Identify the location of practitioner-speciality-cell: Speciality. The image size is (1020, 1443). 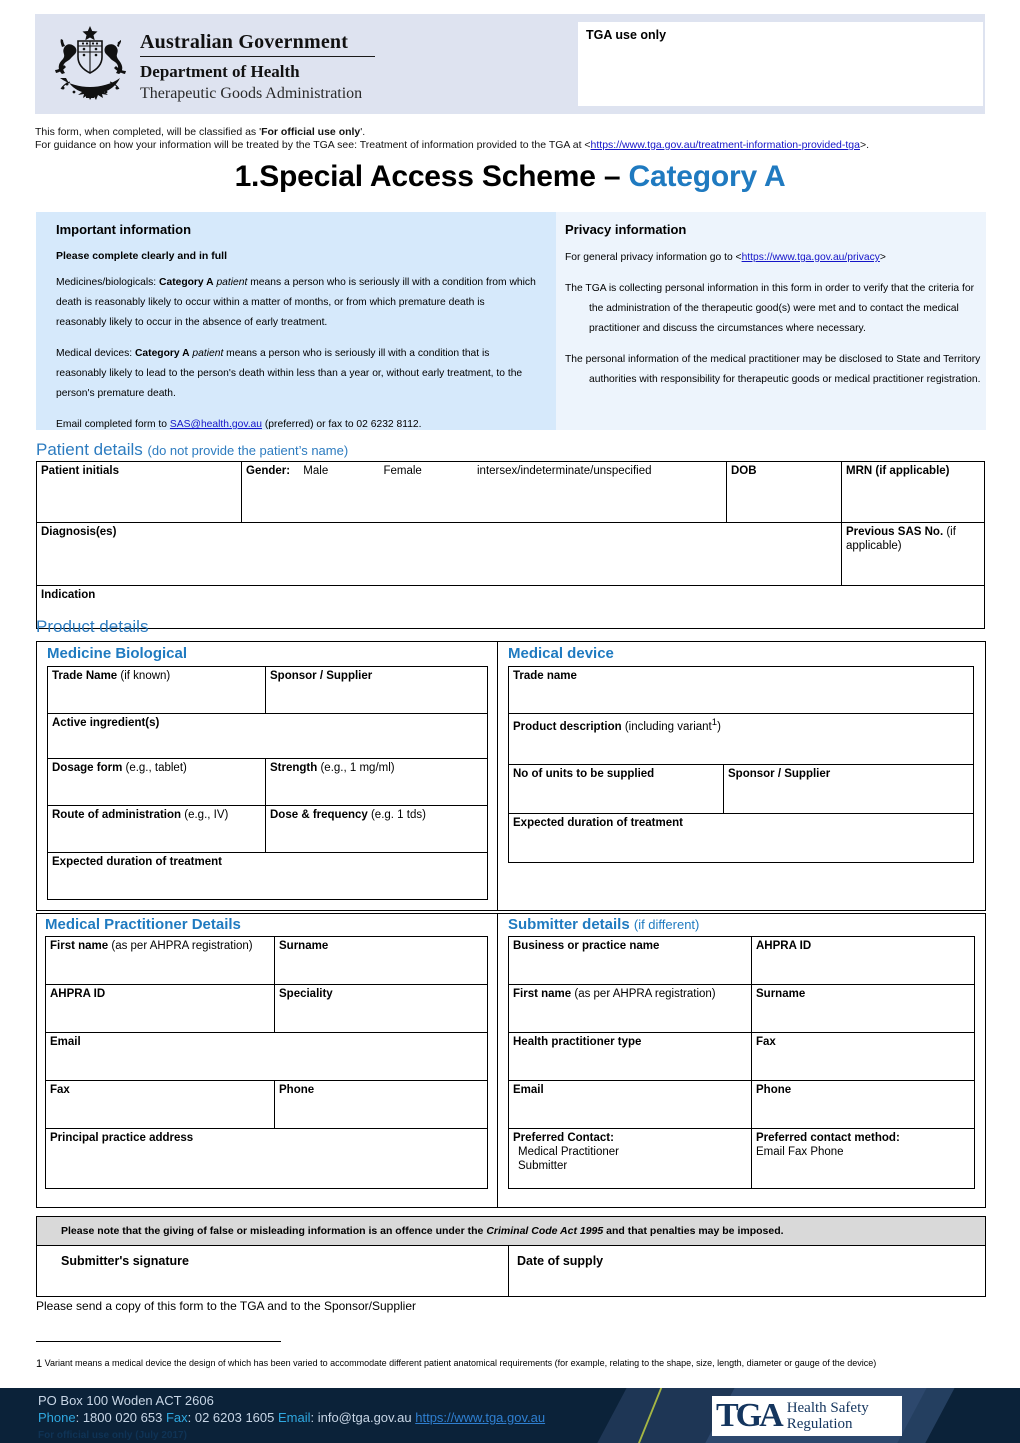
(381, 1008).